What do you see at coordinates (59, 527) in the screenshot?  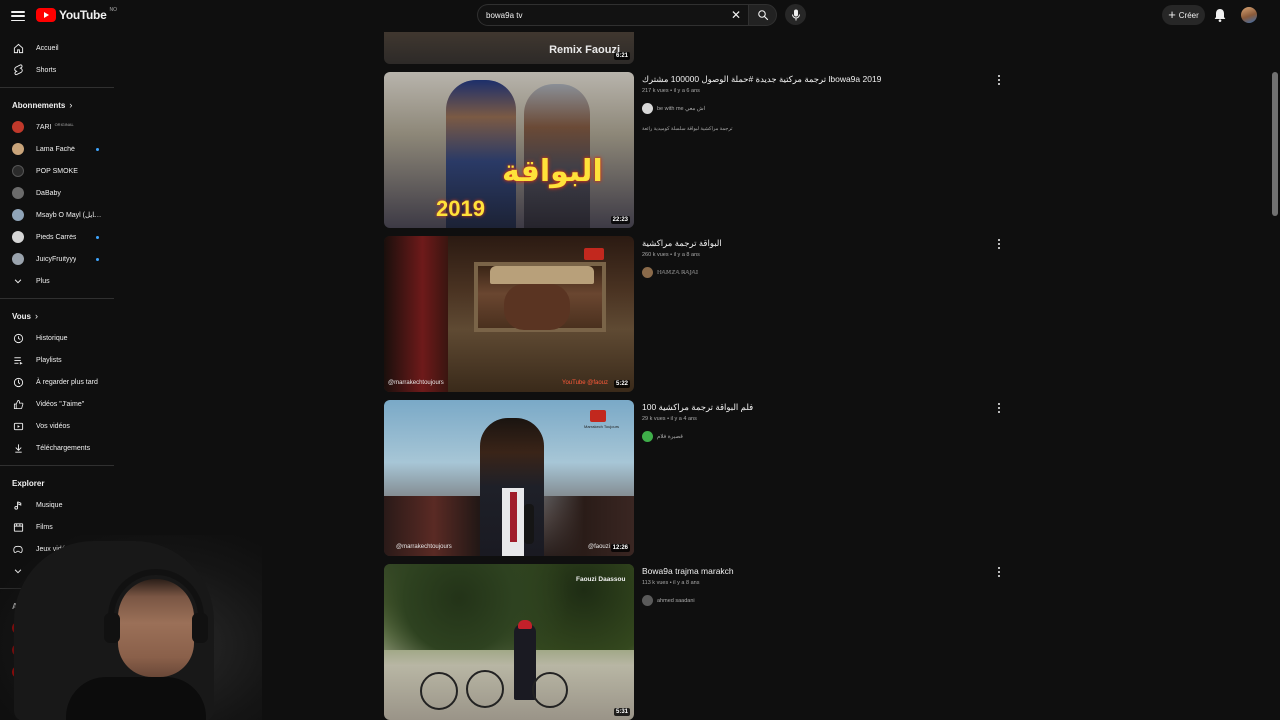 I see `sidebar-item-films: Films` at bounding box center [59, 527].